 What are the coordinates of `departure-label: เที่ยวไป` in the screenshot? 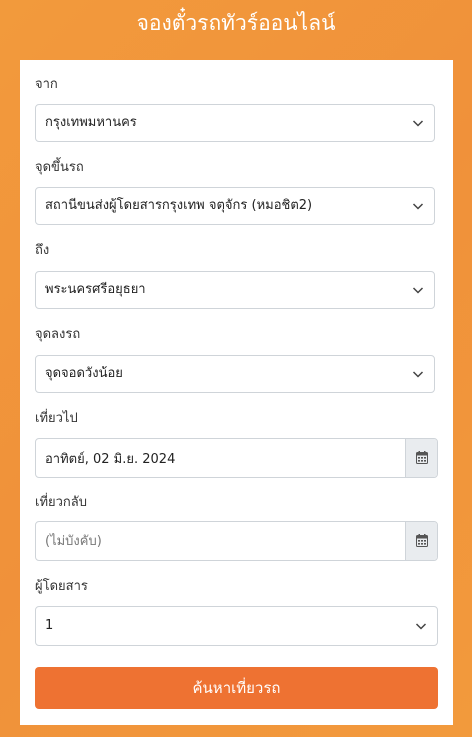 It's located at (56, 418).